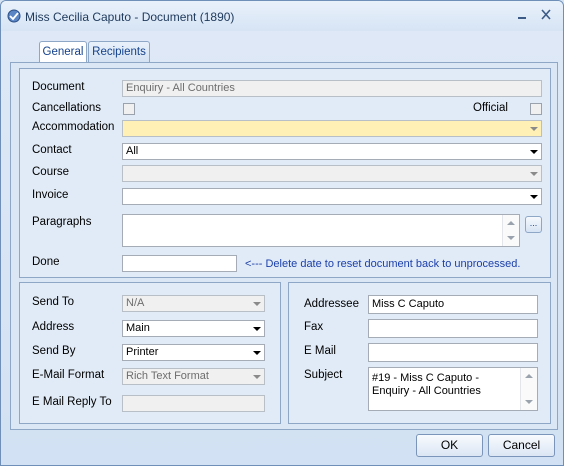 The height and width of the screenshot is (466, 564). Describe the element at coordinates (179, 263) in the screenshot. I see `done-date-field` at that location.